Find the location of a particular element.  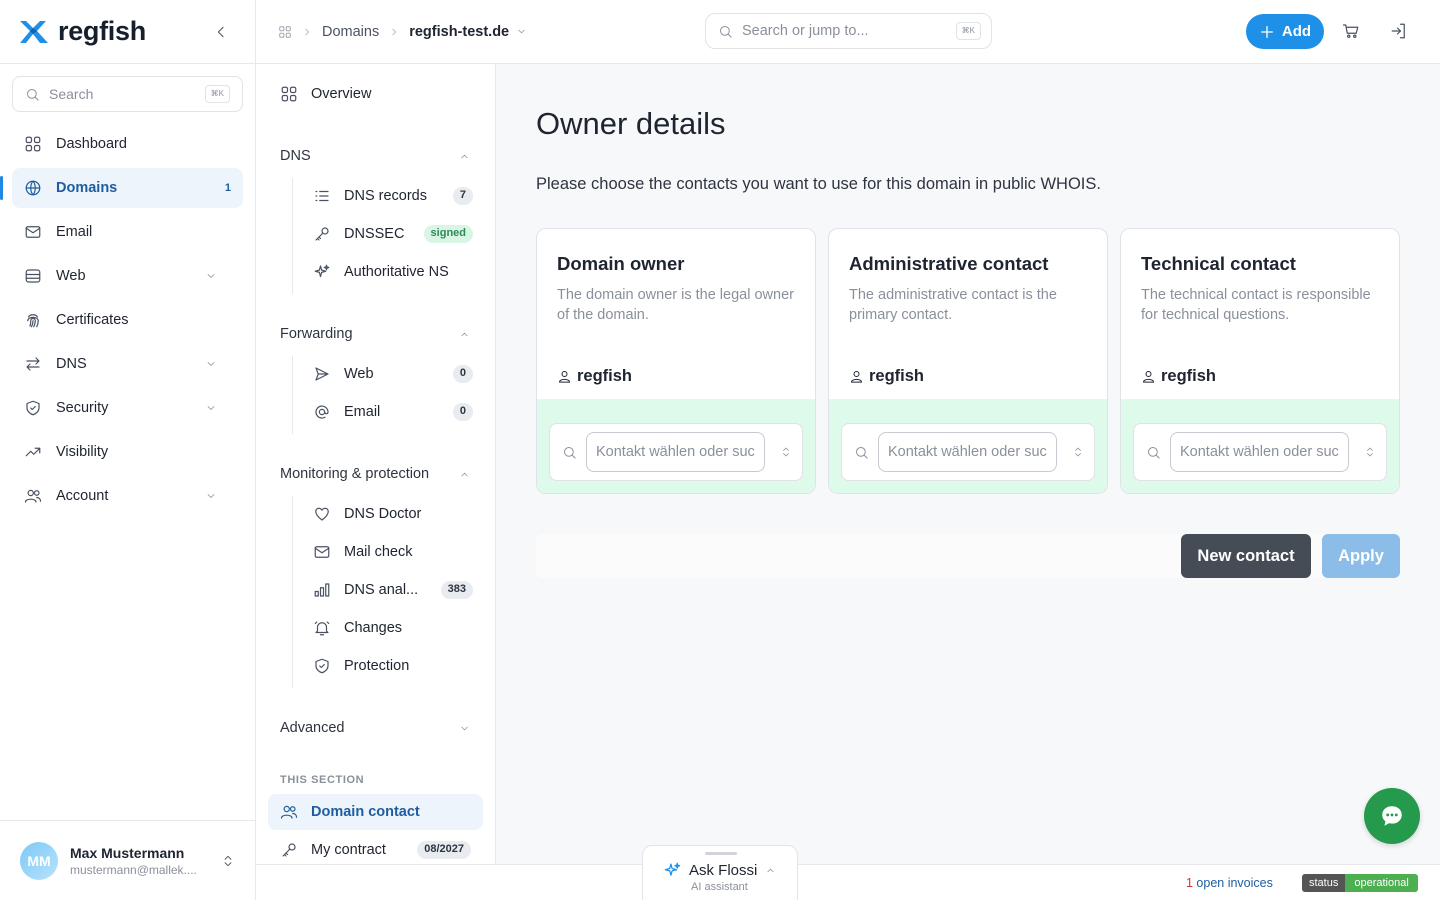

subnav-dns-heading: DNS is located at coordinates (375, 156).